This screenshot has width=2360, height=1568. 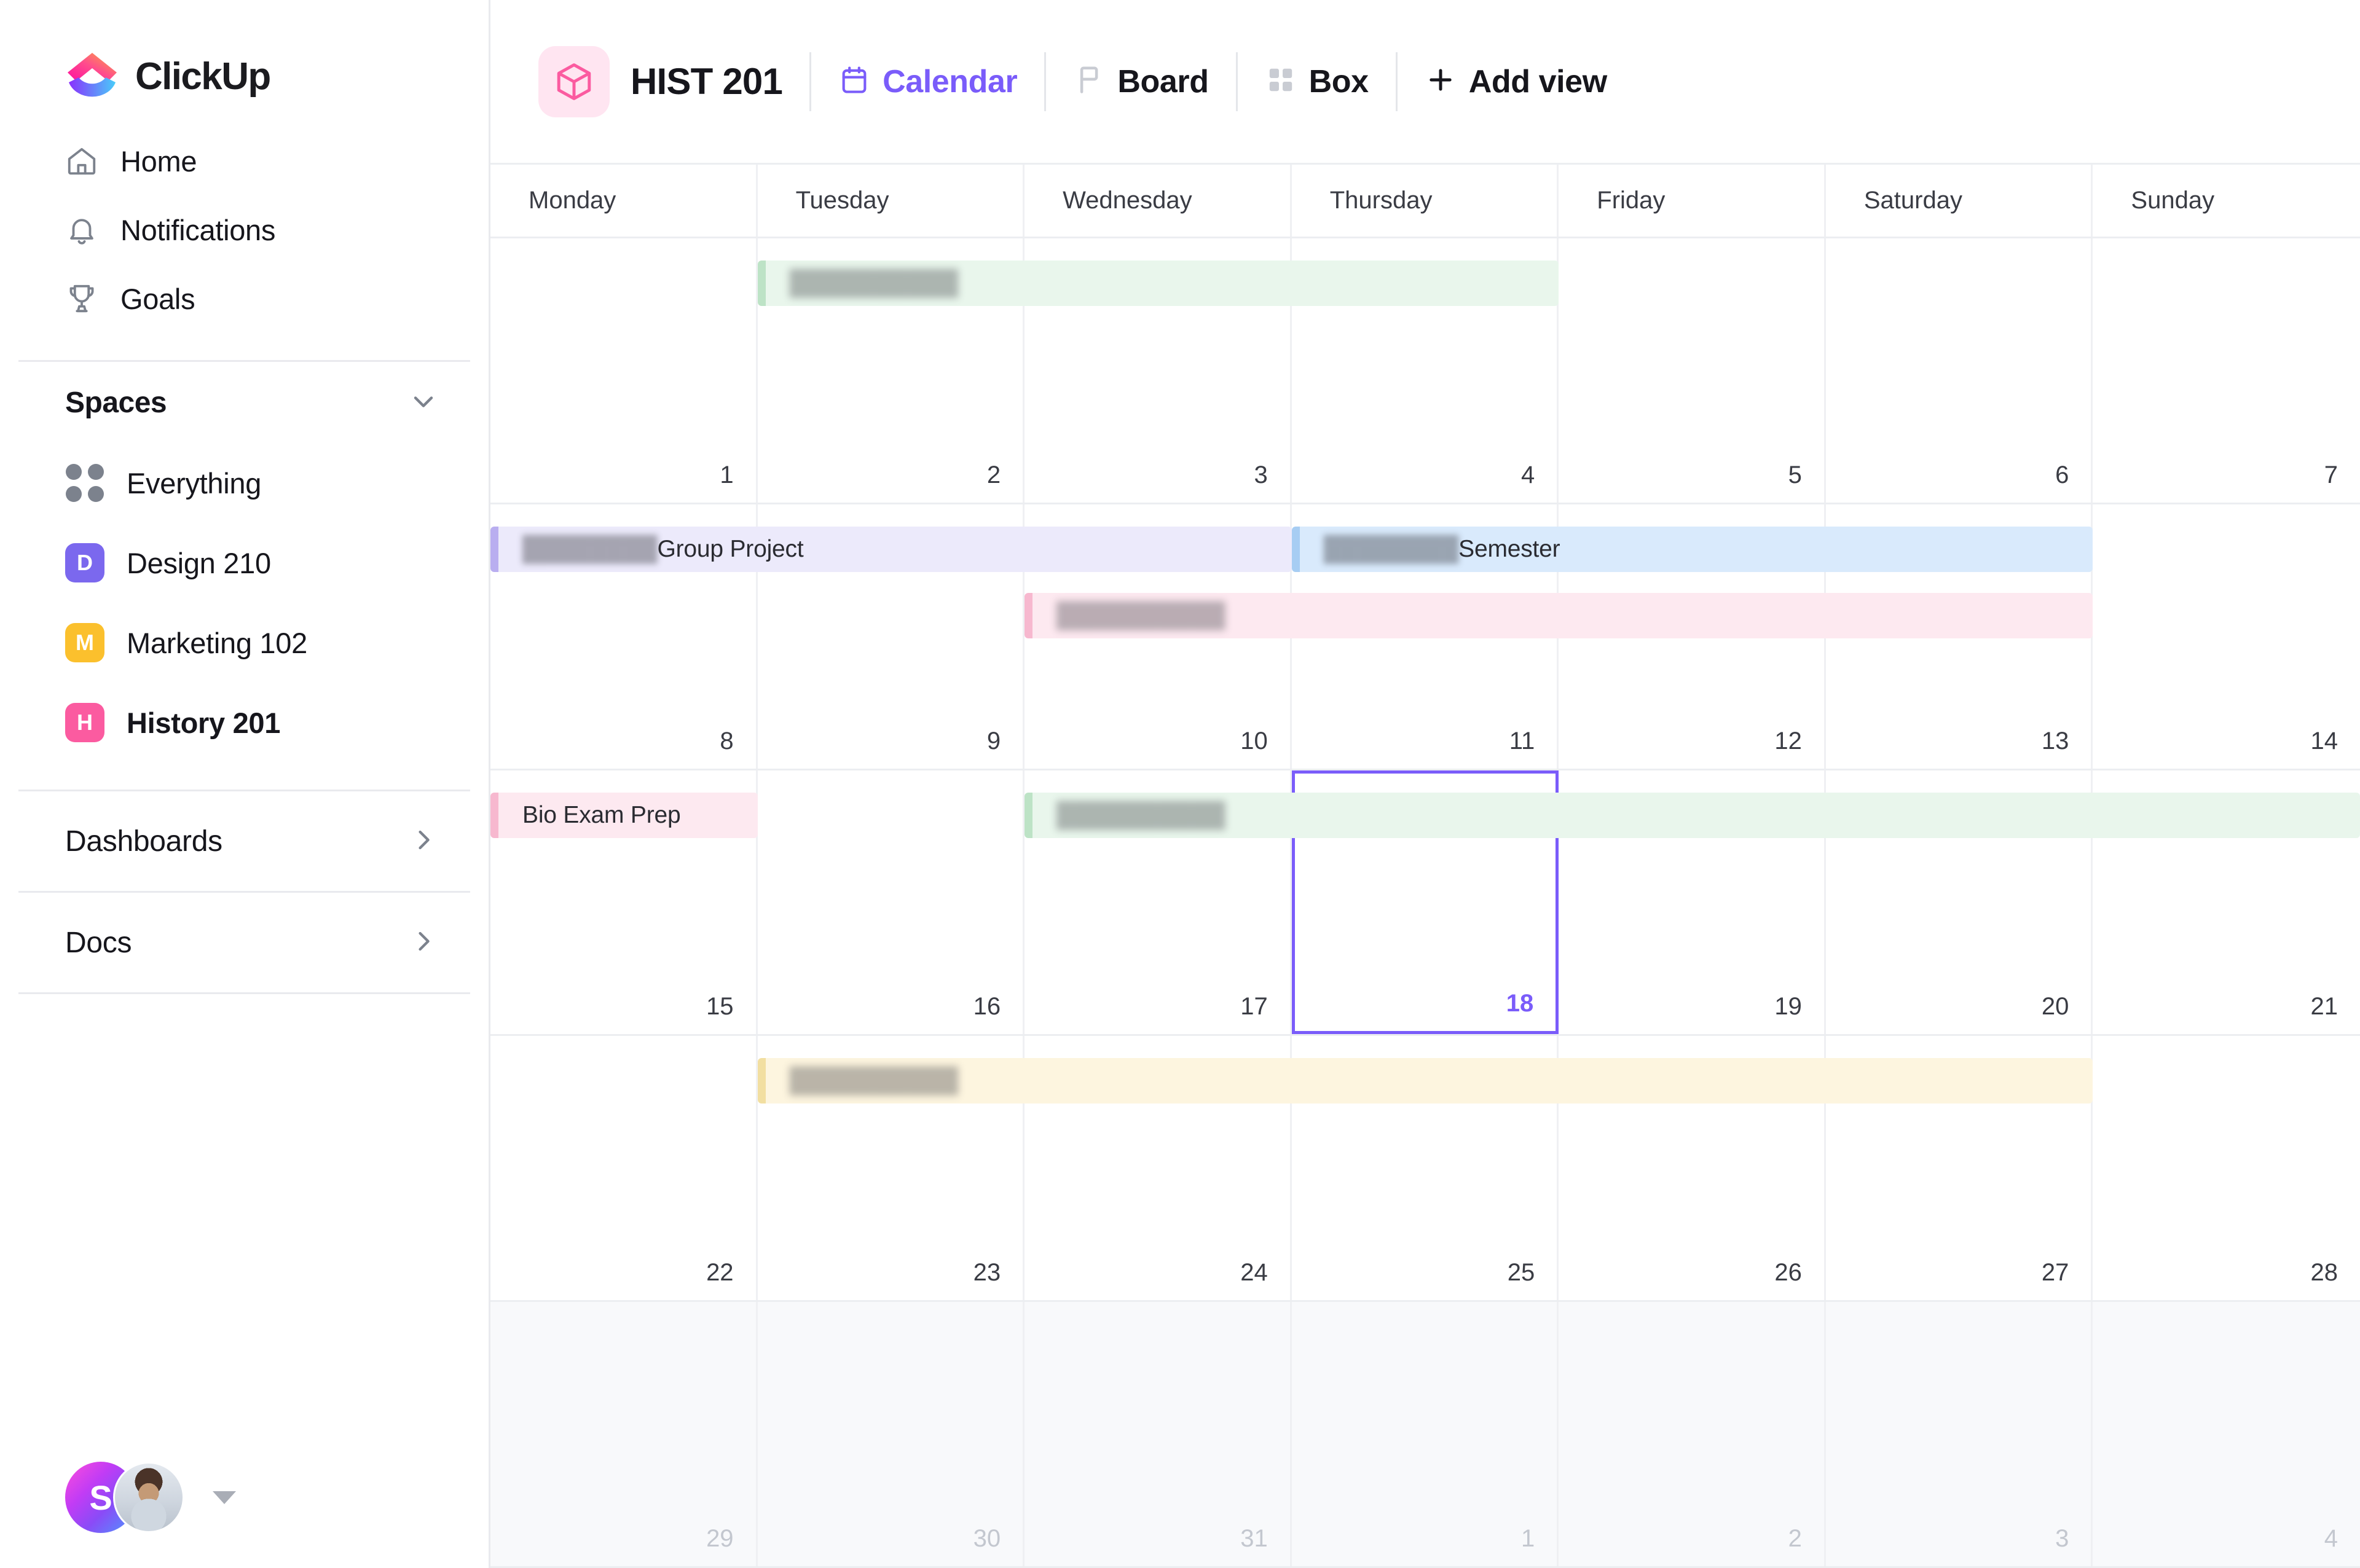 I want to click on calendar-weekday-monday: Monday, so click(x=624, y=201).